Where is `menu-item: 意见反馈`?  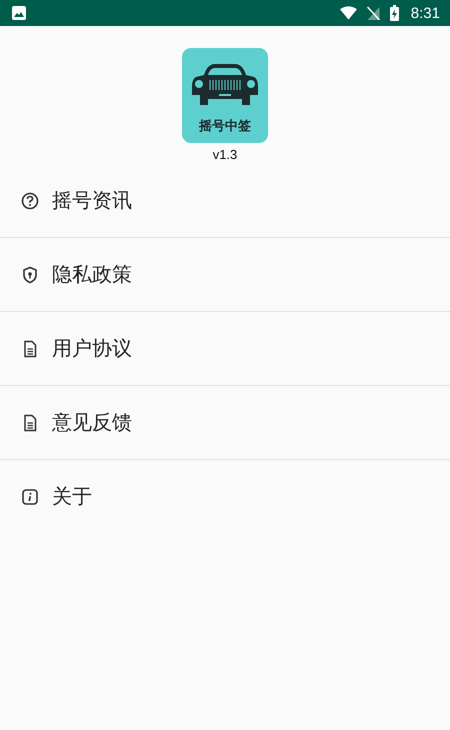 menu-item: 意见反馈 is located at coordinates (225, 423).